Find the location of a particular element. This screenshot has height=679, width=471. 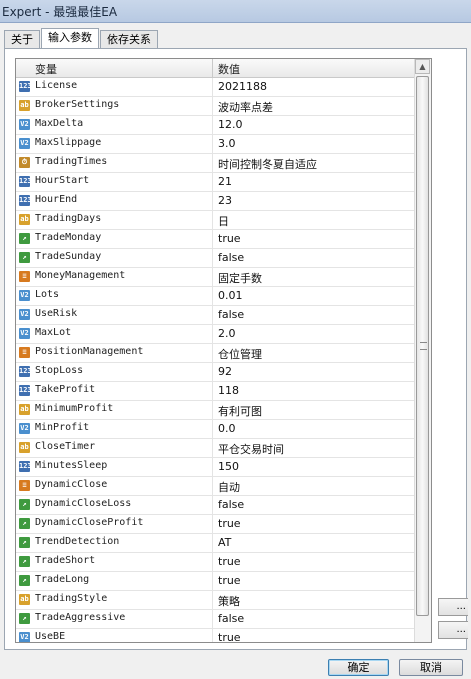

param-value: 92 is located at coordinates (225, 371).